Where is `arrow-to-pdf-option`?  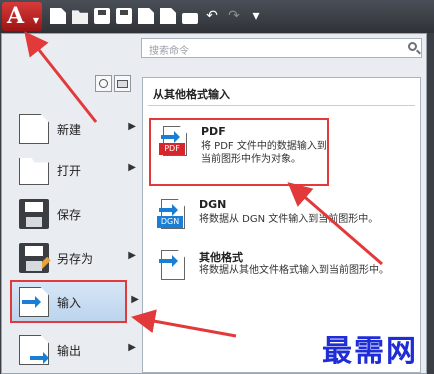 arrow-to-pdf-option is located at coordinates (335, 224).